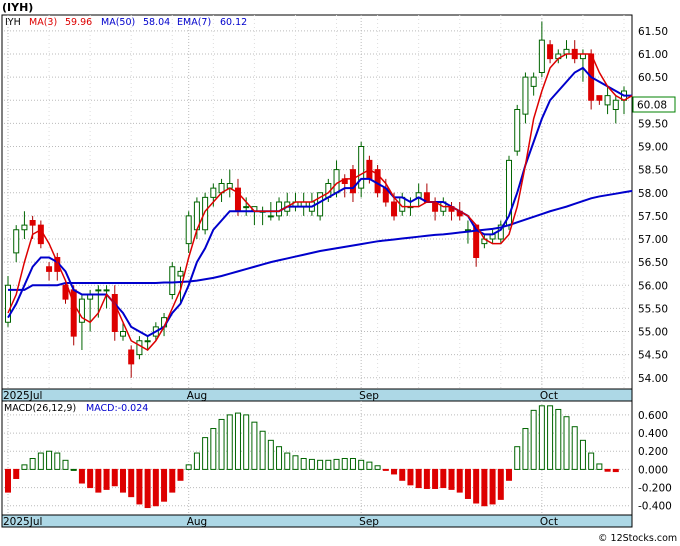  Describe the element at coordinates (369, 522) in the screenshot. I see `date-label: Sep` at that location.